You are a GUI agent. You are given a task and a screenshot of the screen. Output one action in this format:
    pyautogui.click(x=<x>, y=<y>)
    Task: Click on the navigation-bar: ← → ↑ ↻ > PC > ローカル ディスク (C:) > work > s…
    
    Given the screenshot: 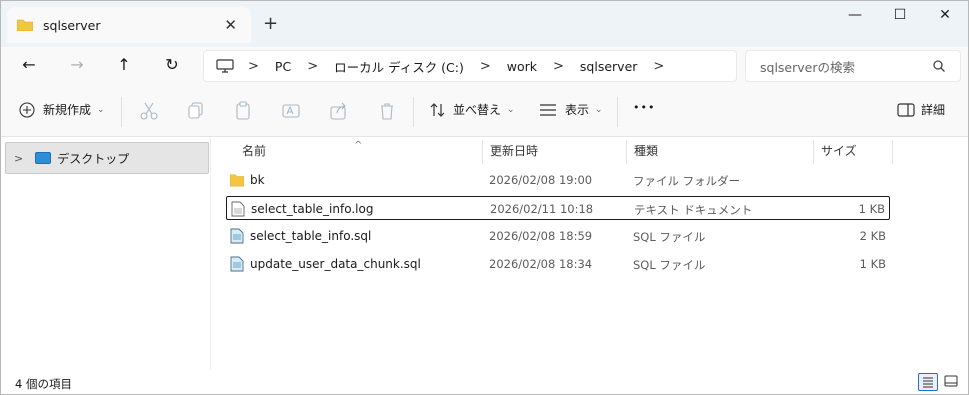 What is the action you would take?
    pyautogui.click(x=484, y=67)
    